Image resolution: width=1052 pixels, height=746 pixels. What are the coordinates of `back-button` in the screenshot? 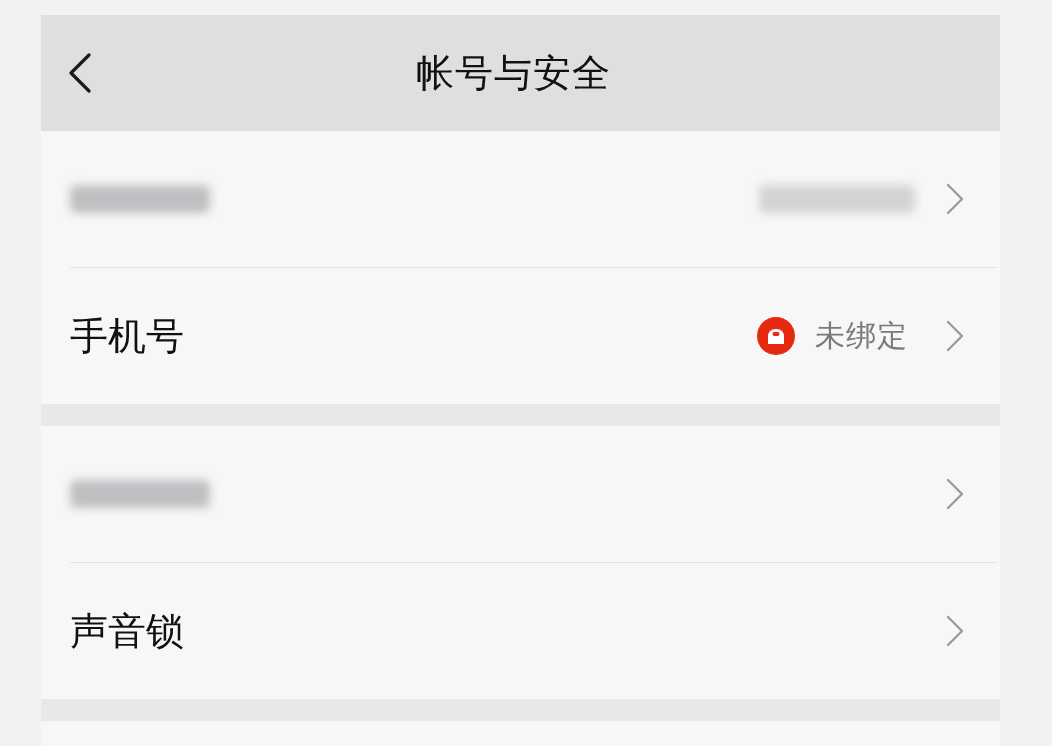 It's located at (80, 73).